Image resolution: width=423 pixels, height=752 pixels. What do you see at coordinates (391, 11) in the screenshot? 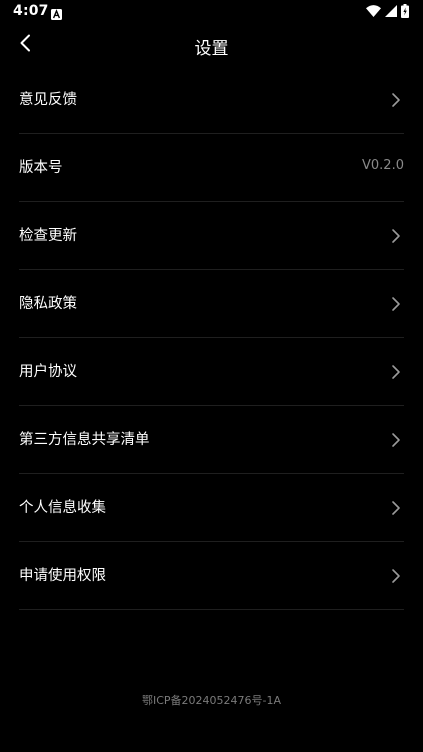
I see `cellular-signal-icon` at bounding box center [391, 11].